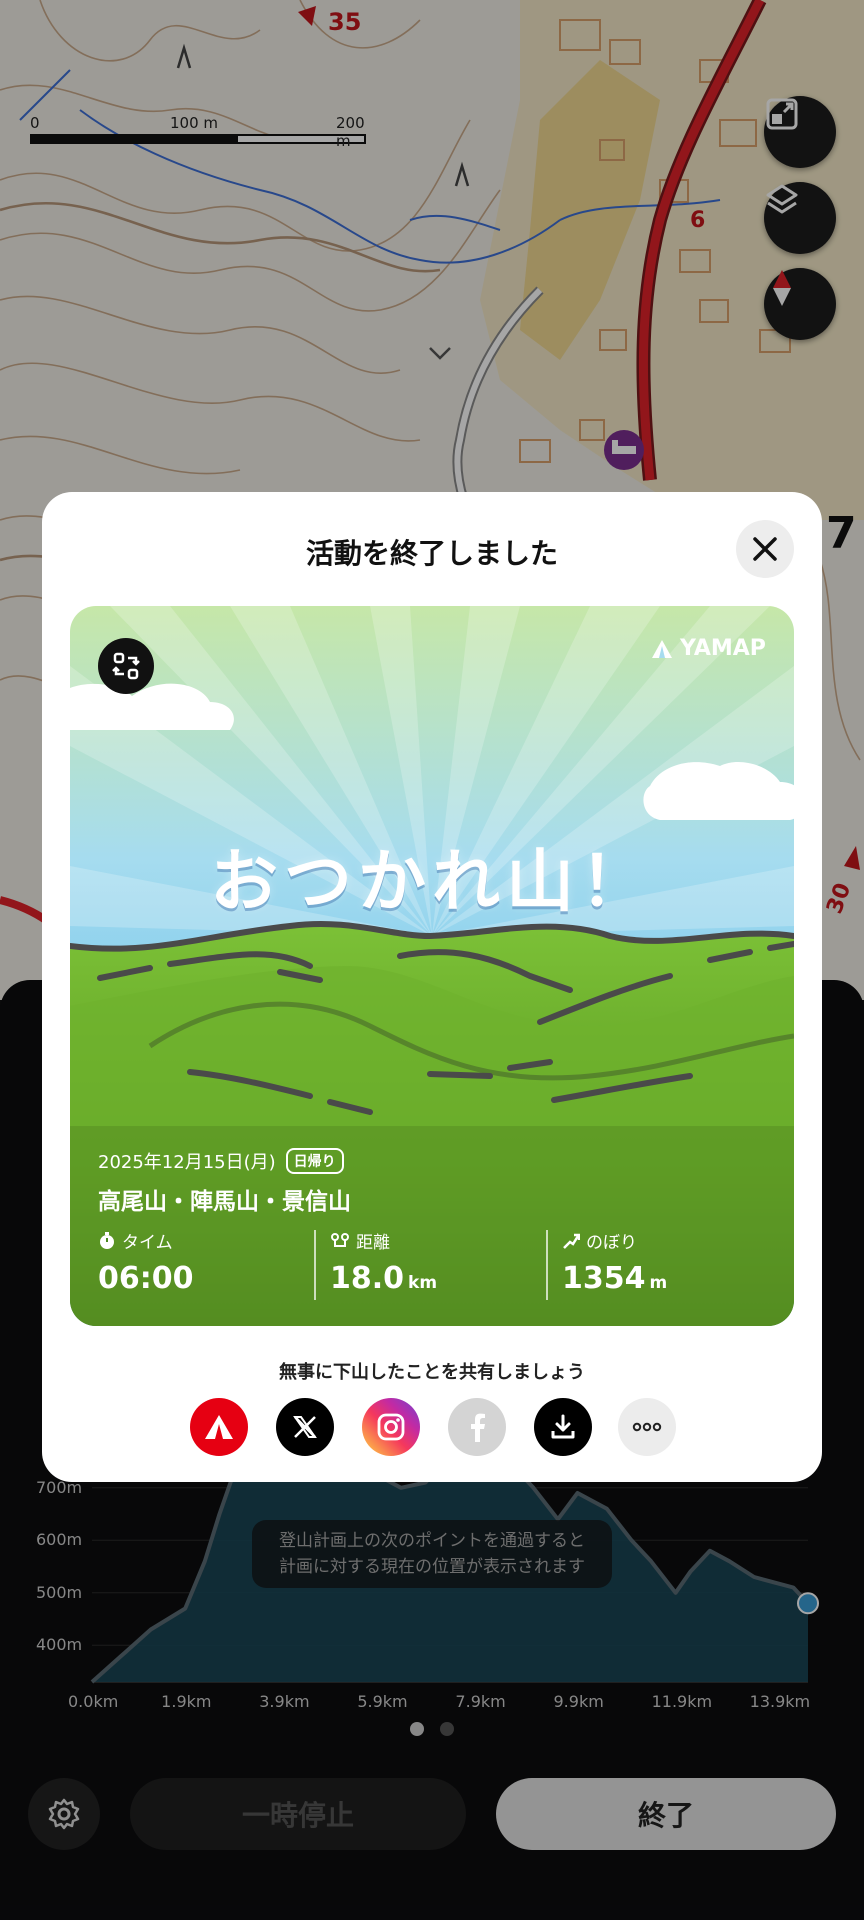 This screenshot has height=1920, width=864. Describe the element at coordinates (662, 648) in the screenshot. I see `yamap-mountain-icon` at that location.